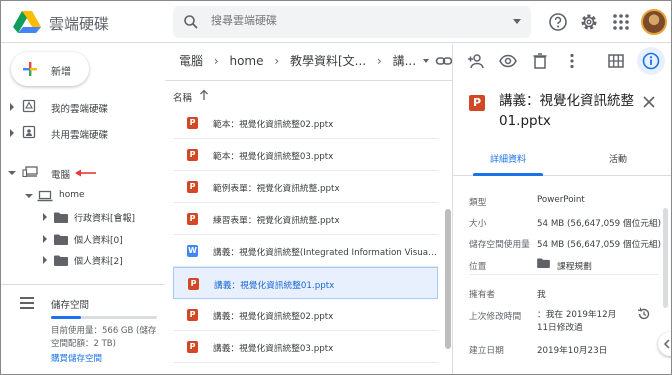  What do you see at coordinates (29, 106) in the screenshot?
I see `drive-icon` at bounding box center [29, 106].